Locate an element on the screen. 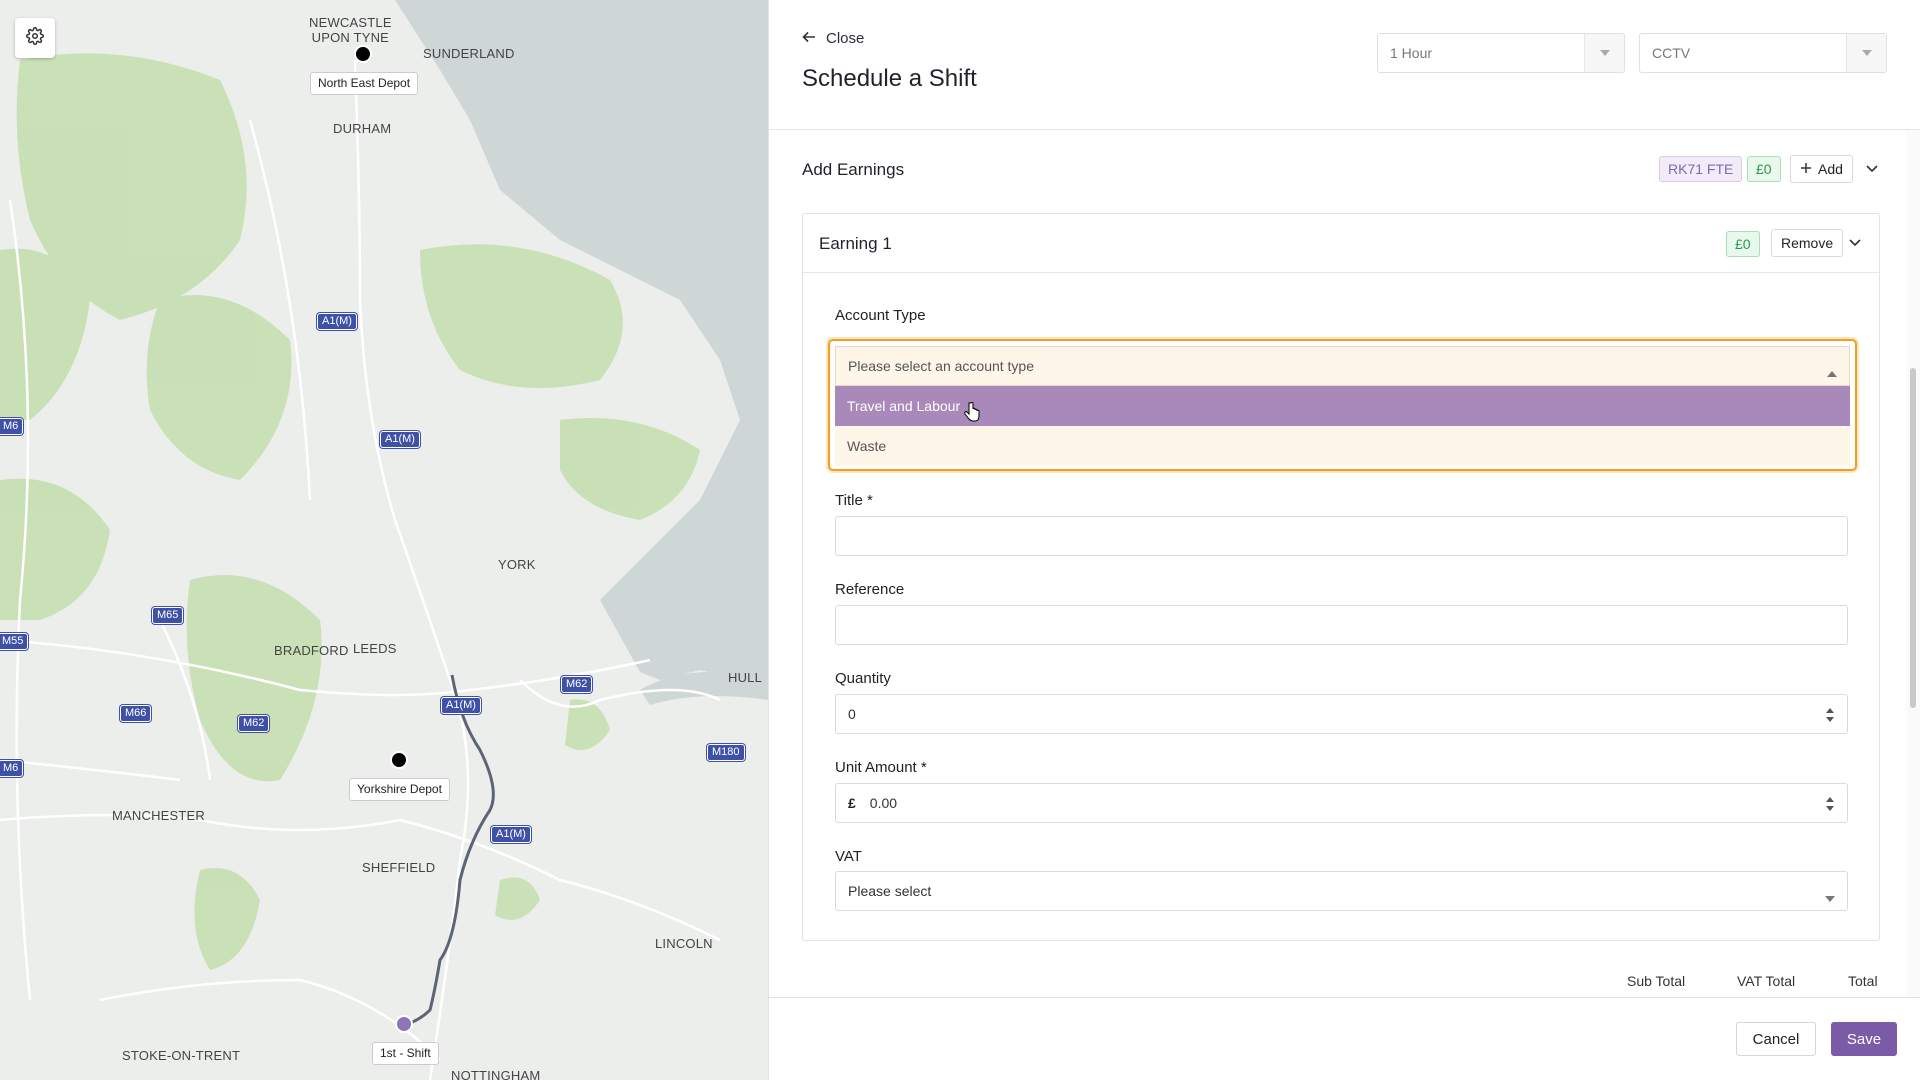 The image size is (1920, 1080). unit-amount-stepper: £ 0.00 is located at coordinates (1341, 803).